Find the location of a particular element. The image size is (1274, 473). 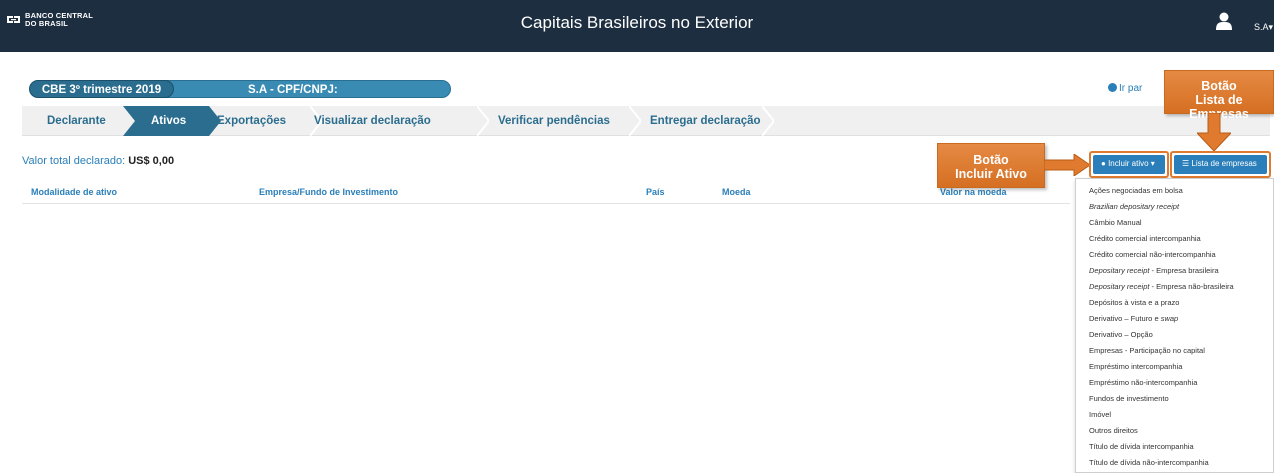

tab-exportacoes: Exportações is located at coordinates (251, 121).